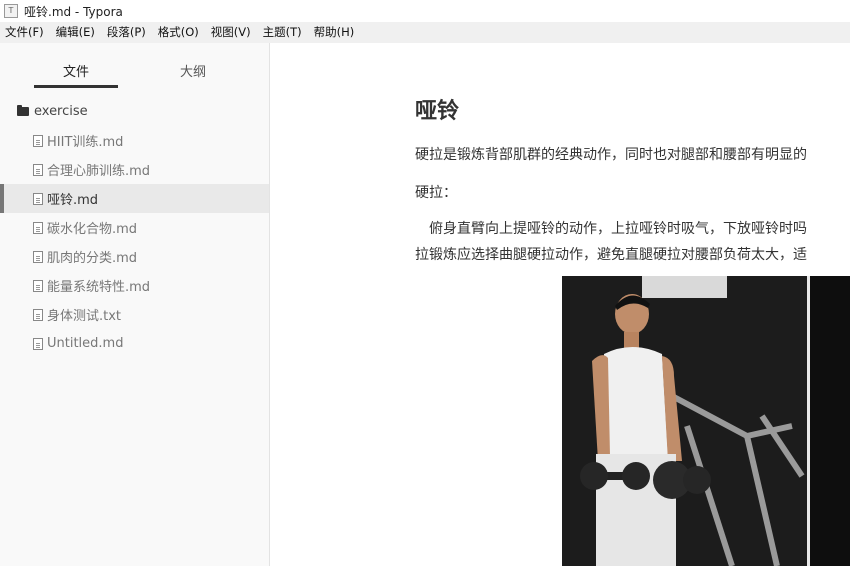  What do you see at coordinates (85, 343) in the screenshot?
I see `file-label: Untitled.md` at bounding box center [85, 343].